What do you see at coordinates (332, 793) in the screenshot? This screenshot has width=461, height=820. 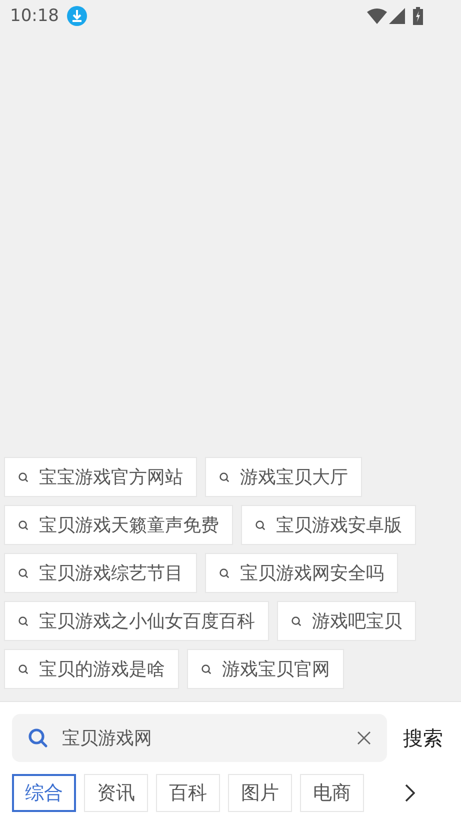 I see `category-tab: 电商` at bounding box center [332, 793].